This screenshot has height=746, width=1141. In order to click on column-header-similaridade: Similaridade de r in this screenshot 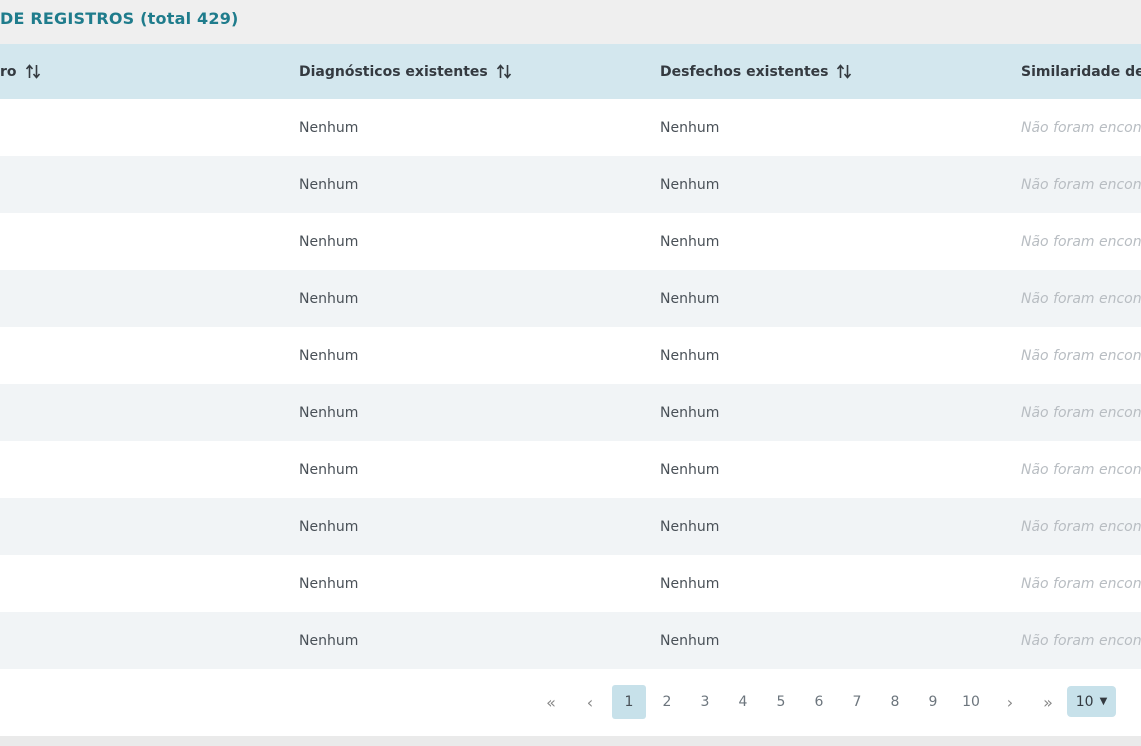, I will do `click(1081, 71)`.